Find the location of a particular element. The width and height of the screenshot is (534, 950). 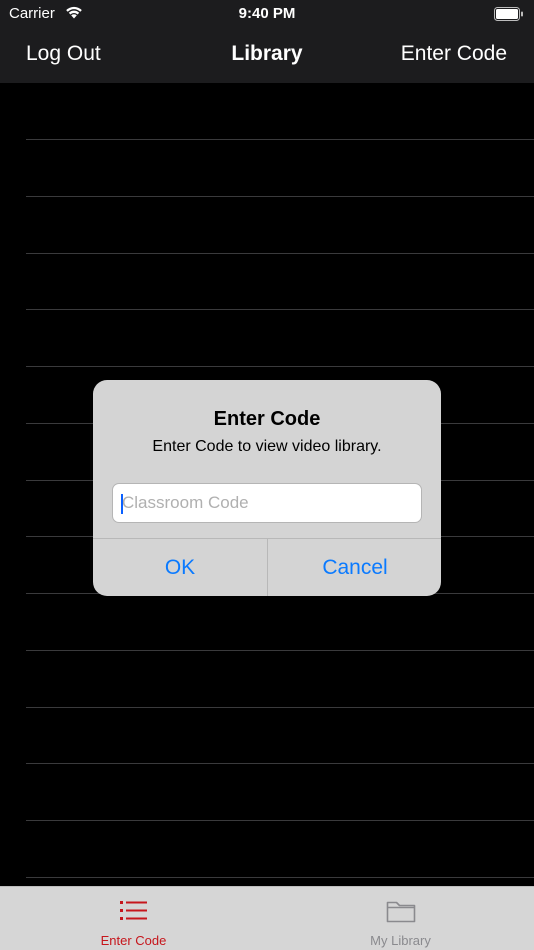

cancel-button: Cancel is located at coordinates (354, 567).